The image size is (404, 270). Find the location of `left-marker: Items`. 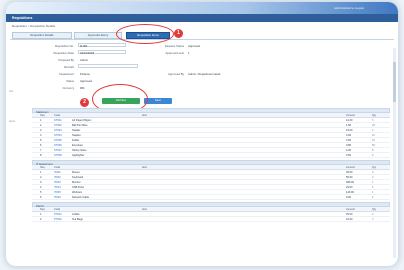

left-marker: Items is located at coordinates (12, 121).